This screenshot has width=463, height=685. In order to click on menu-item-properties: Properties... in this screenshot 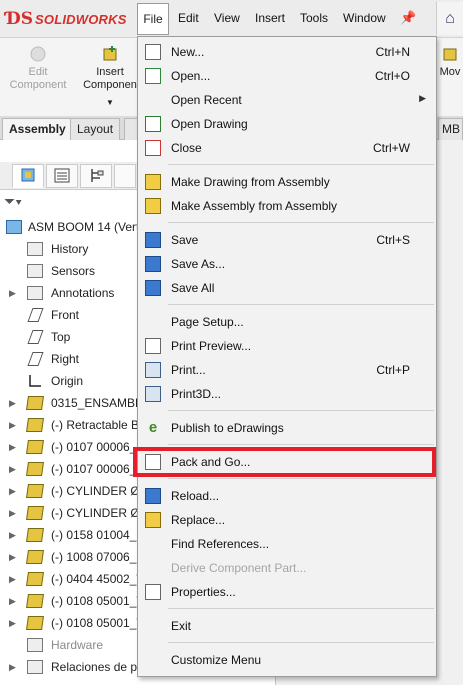, I will do `click(287, 592)`.